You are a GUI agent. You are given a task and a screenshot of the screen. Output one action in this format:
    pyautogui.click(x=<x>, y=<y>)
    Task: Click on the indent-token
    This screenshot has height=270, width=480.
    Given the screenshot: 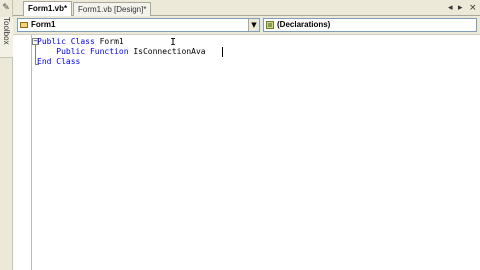 What is the action you would take?
    pyautogui.click(x=46, y=51)
    